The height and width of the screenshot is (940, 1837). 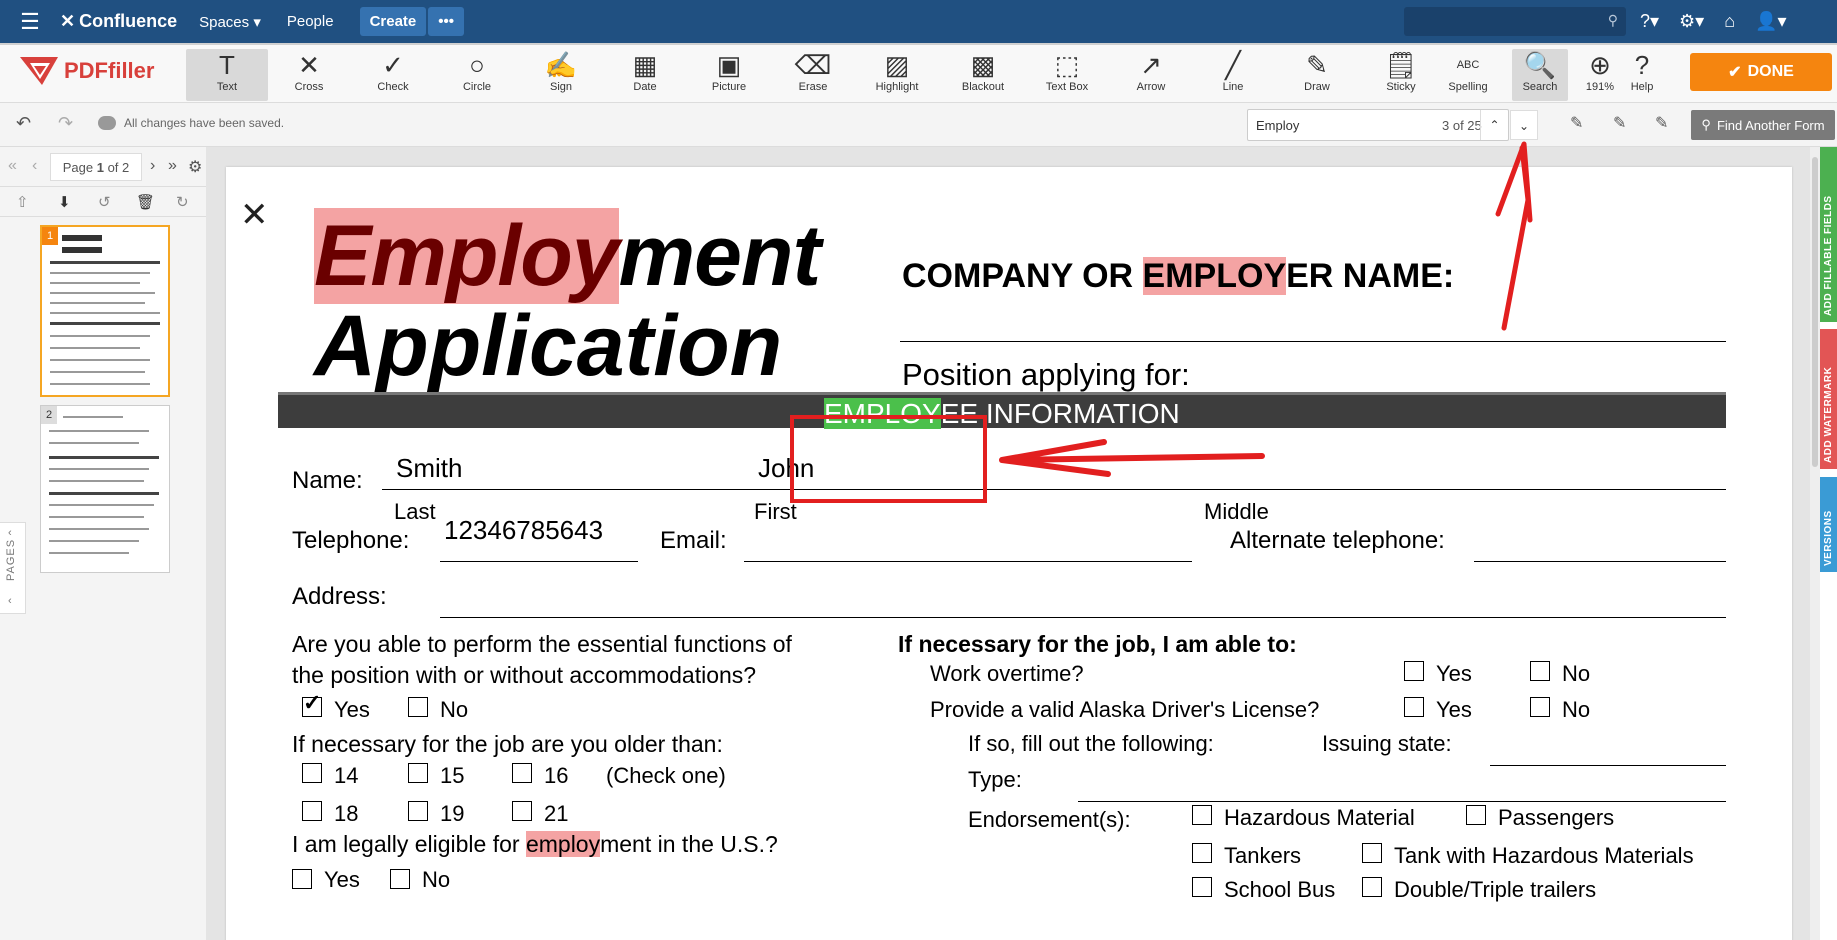 What do you see at coordinates (13, 568) in the screenshot?
I see `pages-panel-toggle: ‹ PAGES ‹` at bounding box center [13, 568].